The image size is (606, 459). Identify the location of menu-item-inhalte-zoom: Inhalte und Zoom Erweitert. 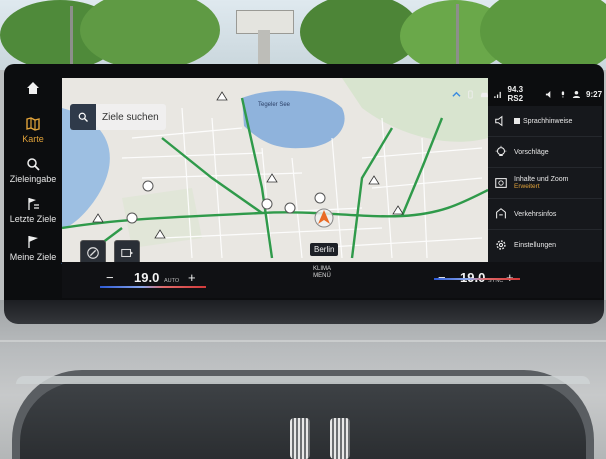
(545, 183).